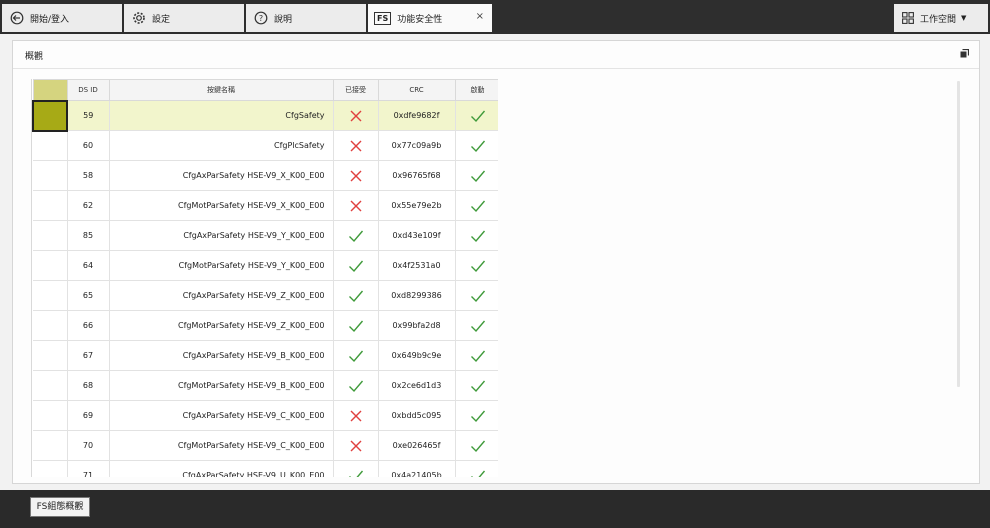 The height and width of the screenshot is (528, 990). I want to click on ds-id-cell: 62, so click(88, 205).